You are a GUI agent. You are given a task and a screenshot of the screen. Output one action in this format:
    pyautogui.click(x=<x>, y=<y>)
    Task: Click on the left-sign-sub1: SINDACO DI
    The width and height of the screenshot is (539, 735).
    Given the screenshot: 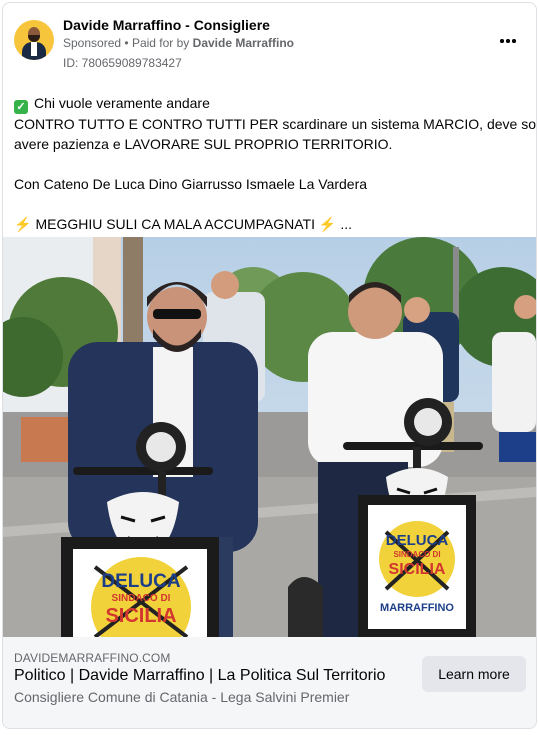 What is the action you would take?
    pyautogui.click(x=141, y=598)
    